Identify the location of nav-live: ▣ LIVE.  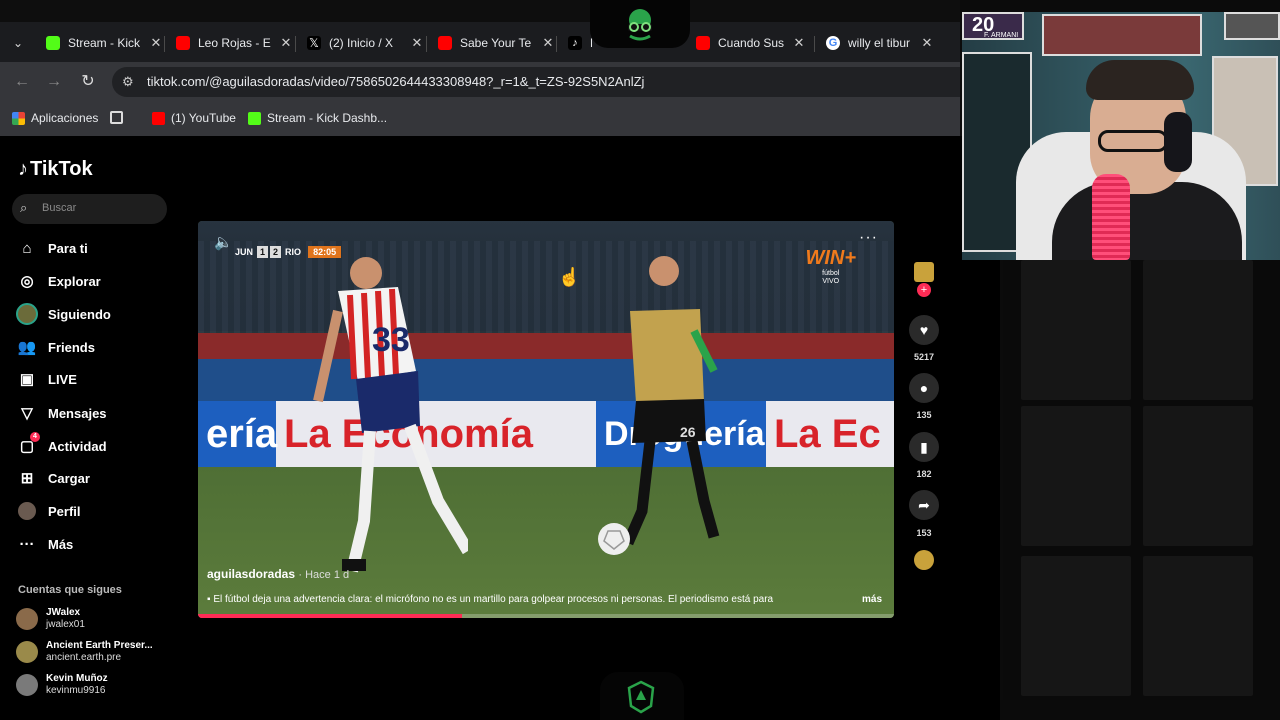
(46, 379).